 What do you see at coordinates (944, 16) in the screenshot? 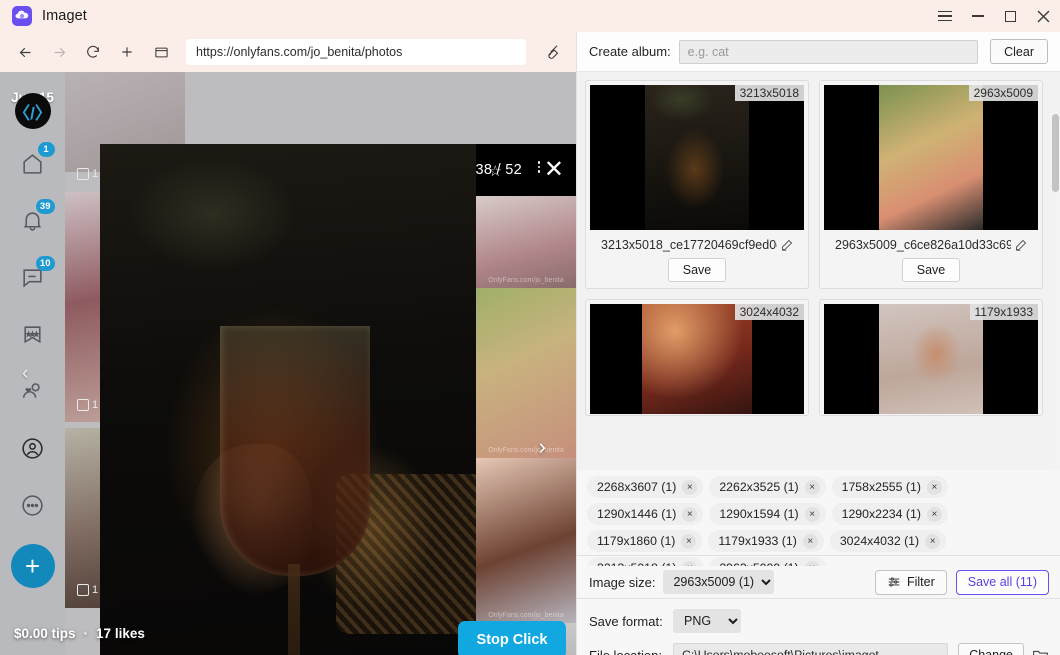
I see `hamburger-menu-icon` at bounding box center [944, 16].